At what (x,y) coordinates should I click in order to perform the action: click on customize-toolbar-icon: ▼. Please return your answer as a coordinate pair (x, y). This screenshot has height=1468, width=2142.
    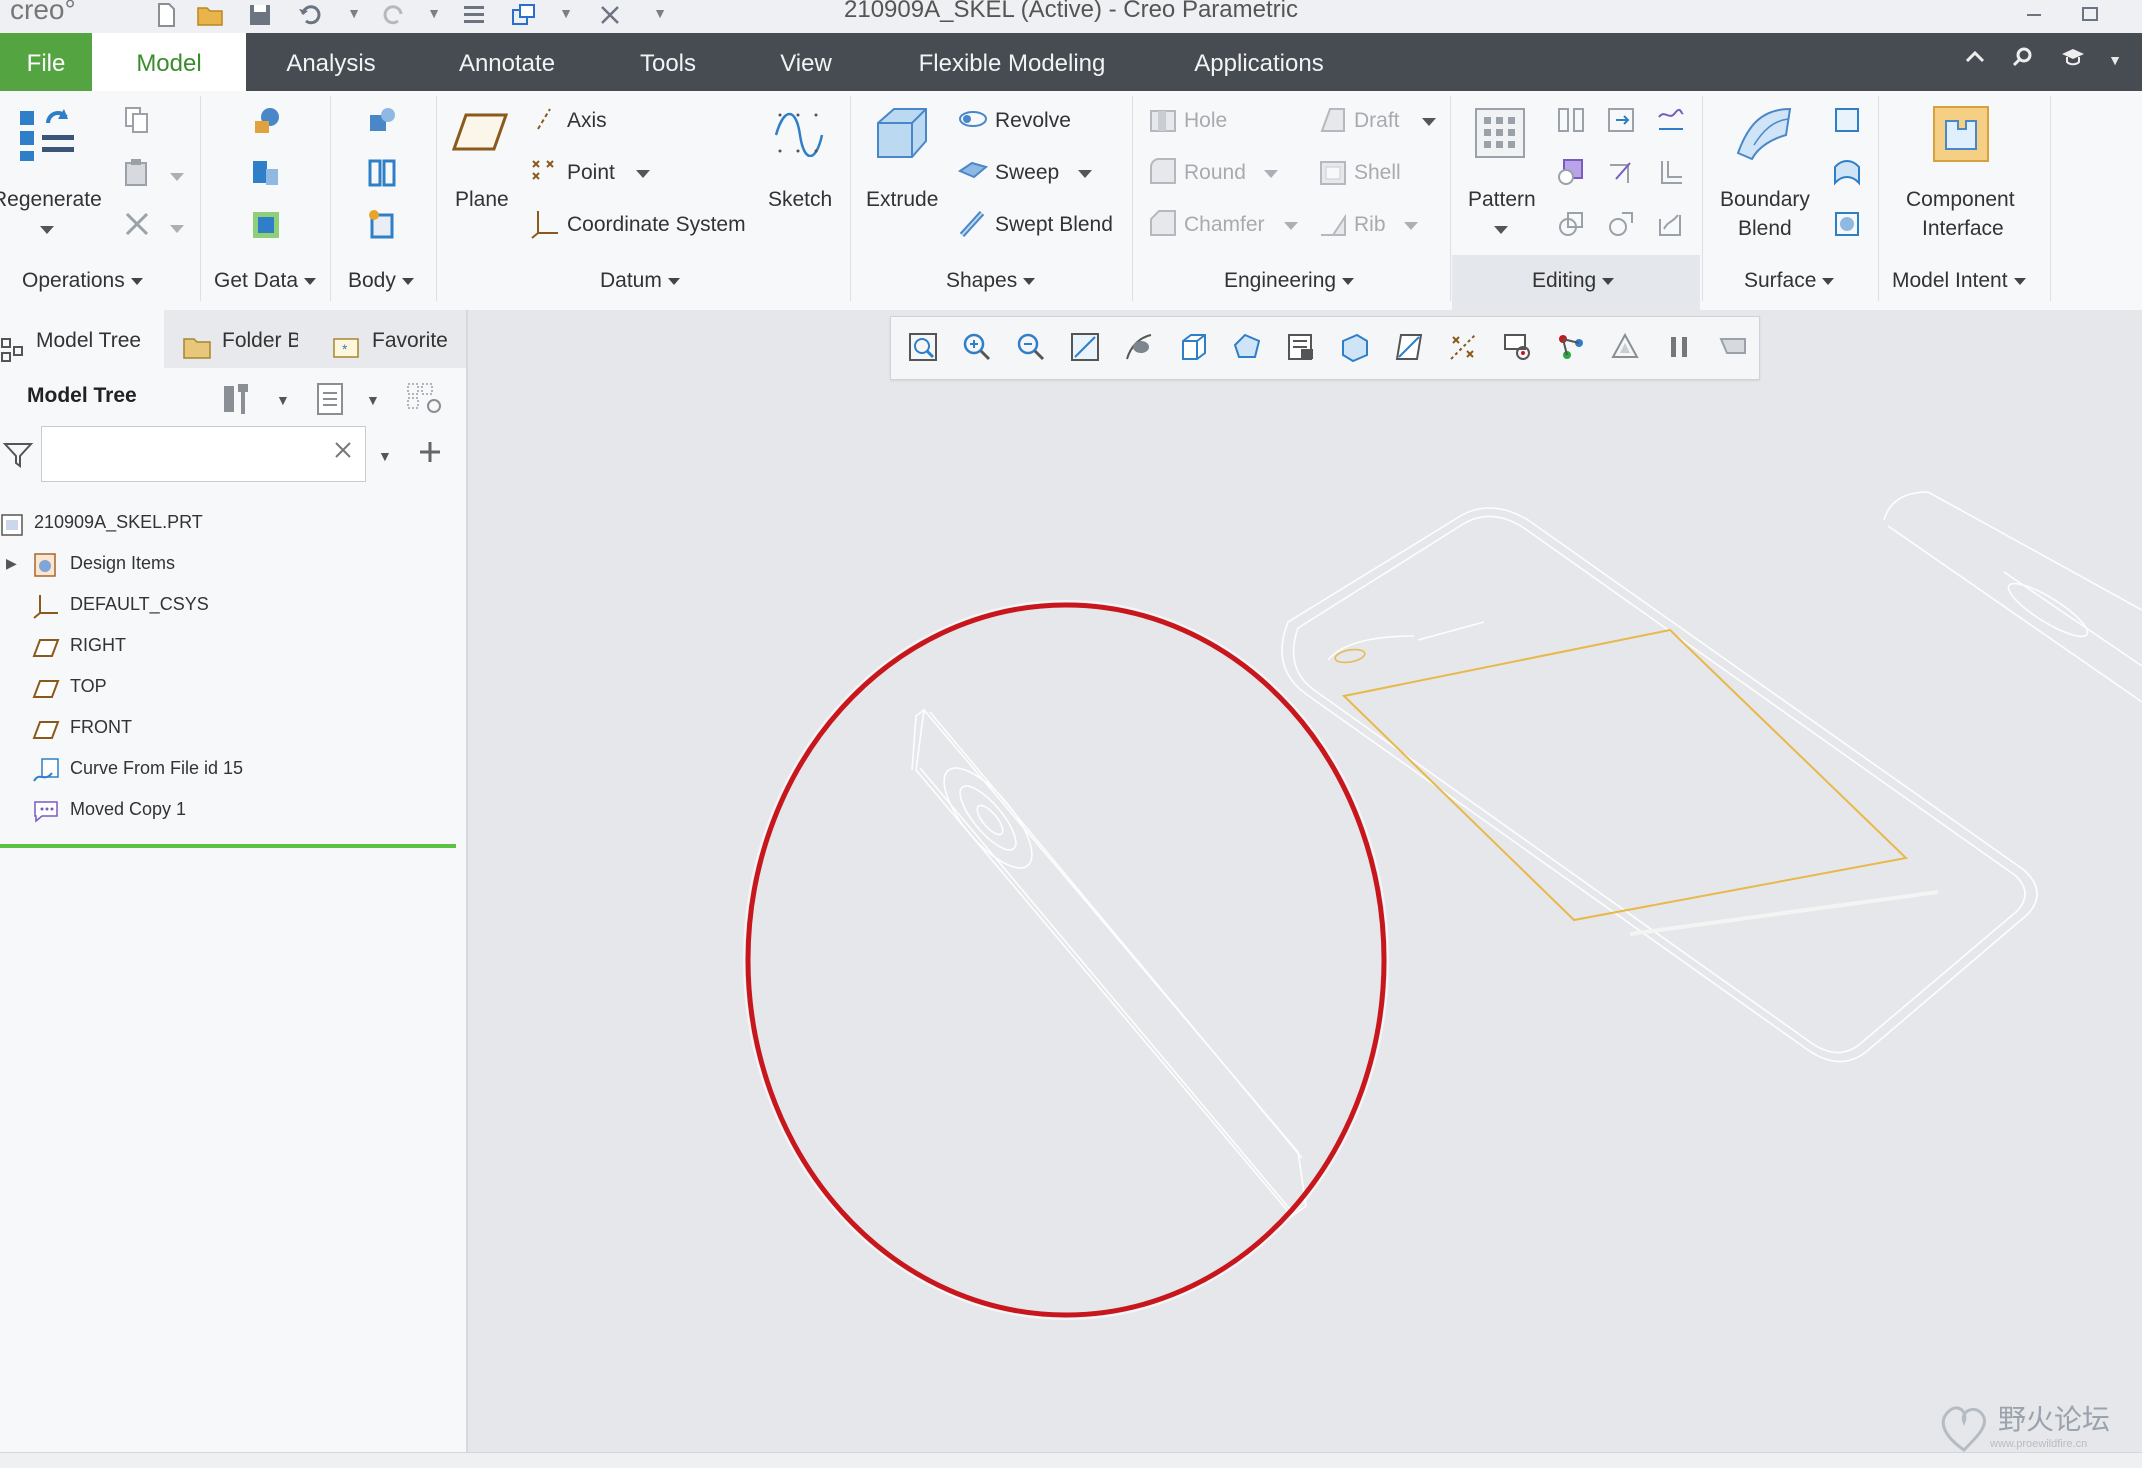
    Looking at the image, I should click on (660, 15).